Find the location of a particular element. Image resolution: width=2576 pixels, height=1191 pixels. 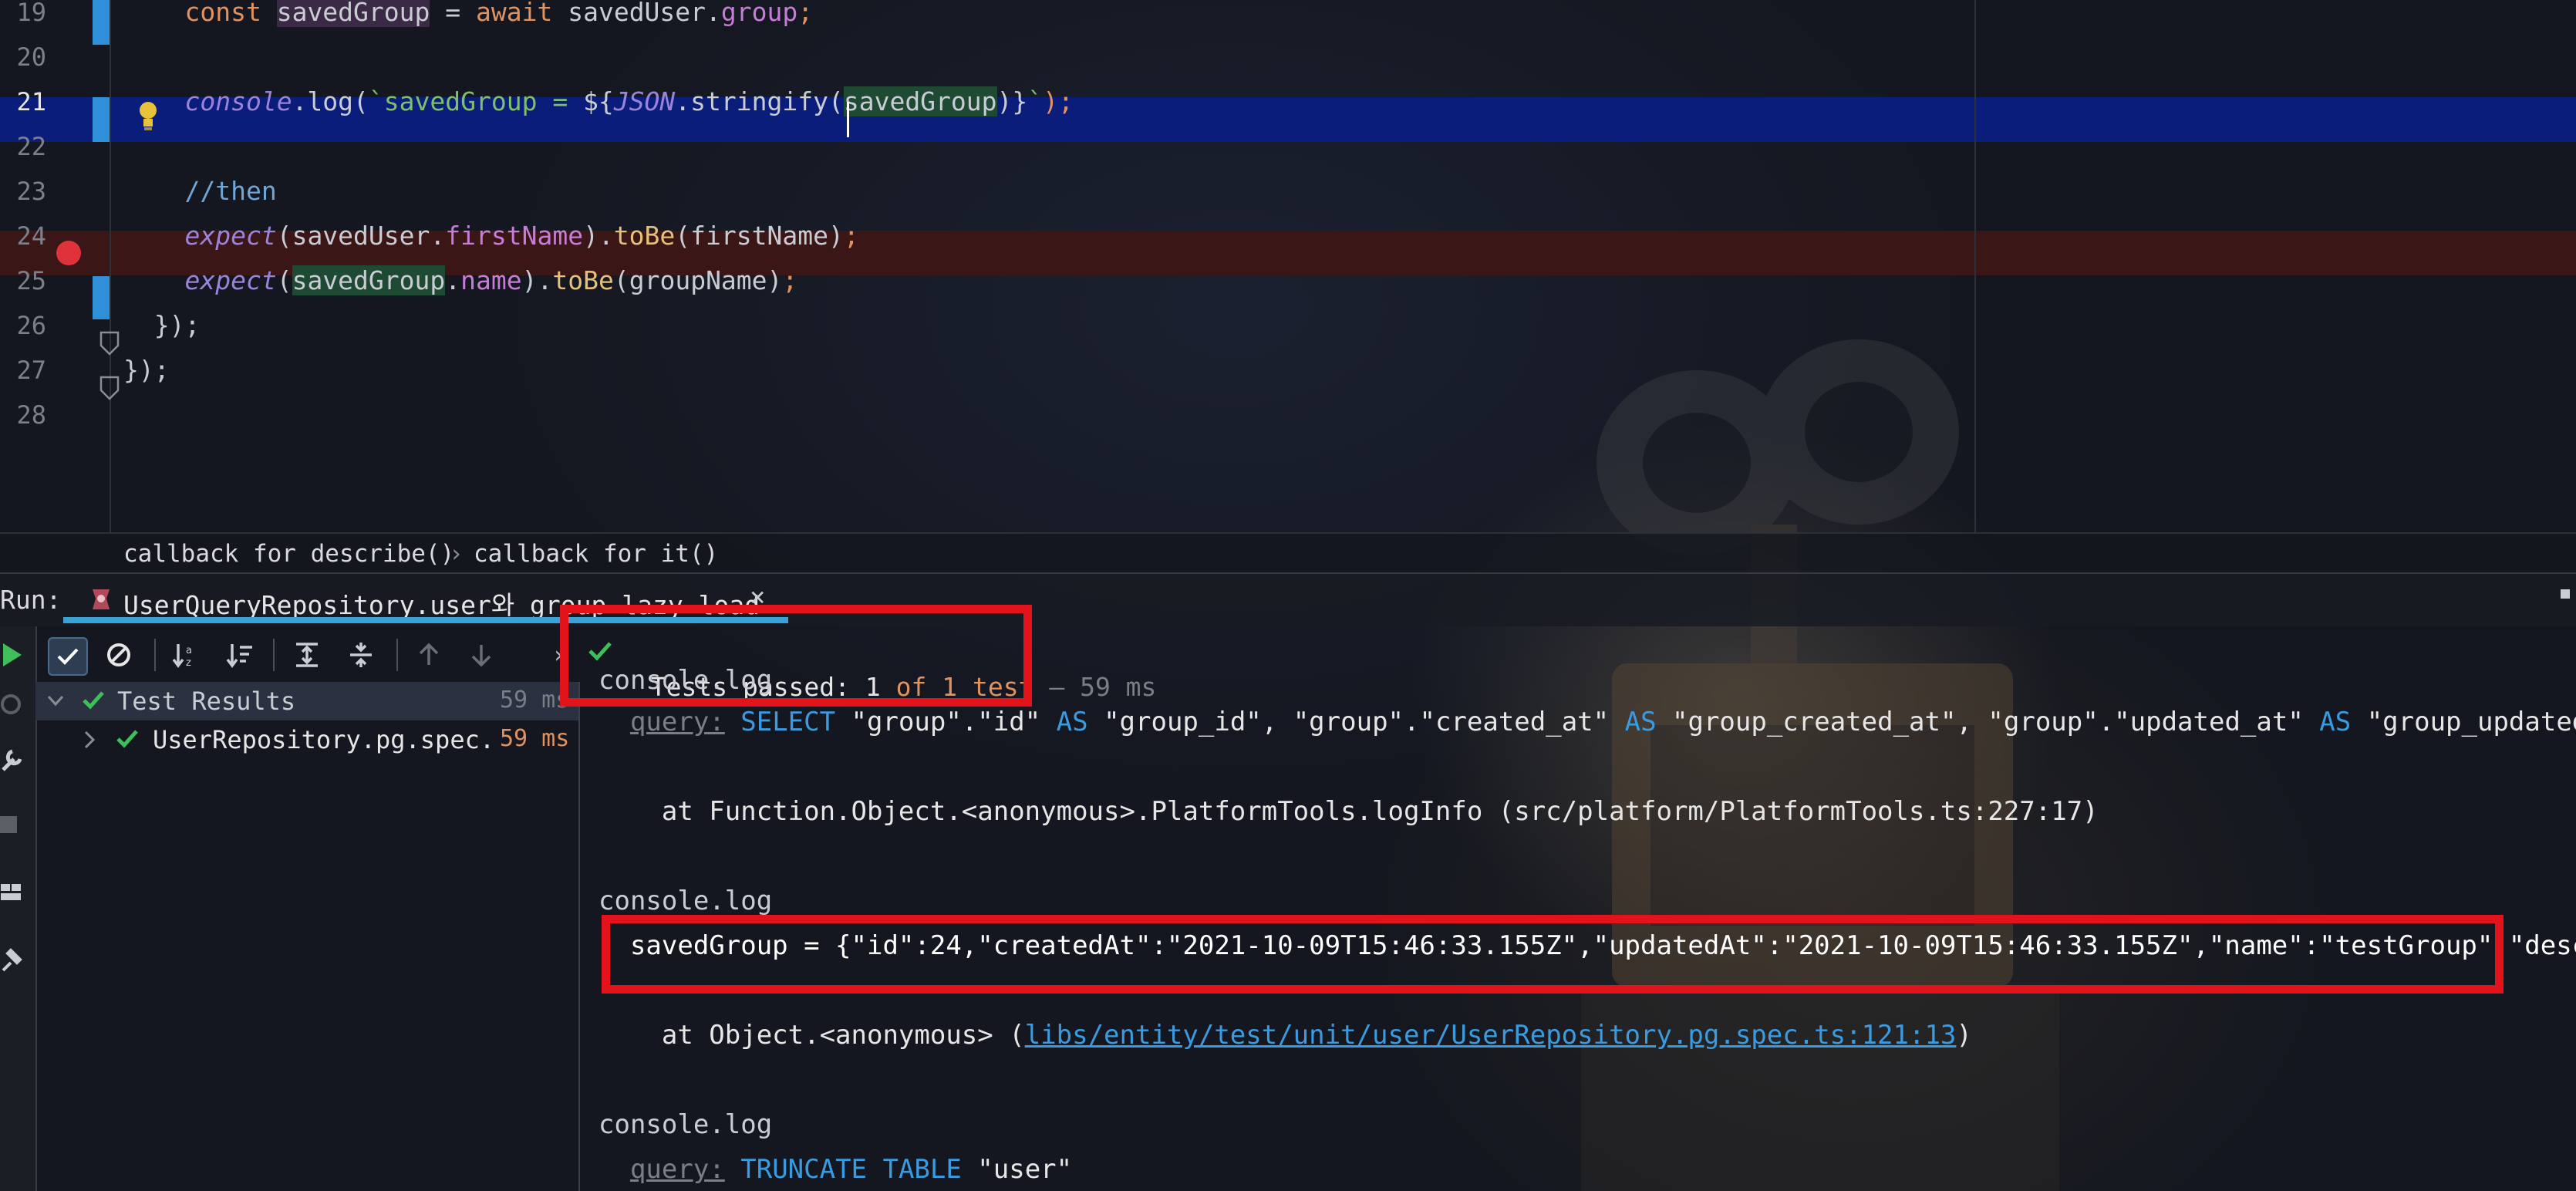

code-token: (firstName) is located at coordinates (759, 236).